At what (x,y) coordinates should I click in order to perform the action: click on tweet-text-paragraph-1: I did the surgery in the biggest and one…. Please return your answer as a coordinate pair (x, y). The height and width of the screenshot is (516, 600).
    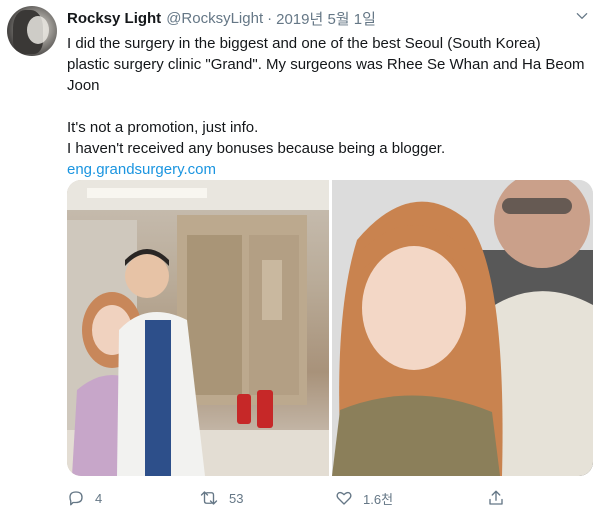
    Looking at the image, I should click on (326, 64).